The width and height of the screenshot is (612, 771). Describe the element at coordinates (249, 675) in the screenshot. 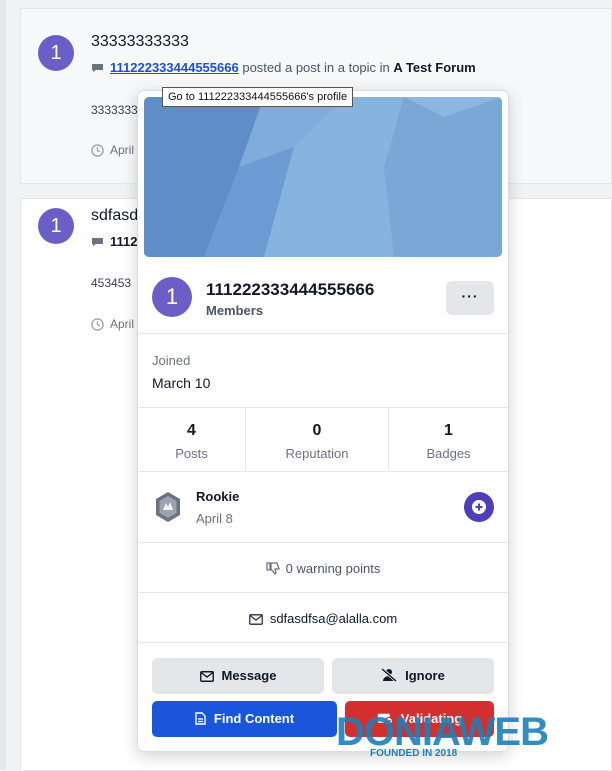

I see `button-label: Message` at that location.